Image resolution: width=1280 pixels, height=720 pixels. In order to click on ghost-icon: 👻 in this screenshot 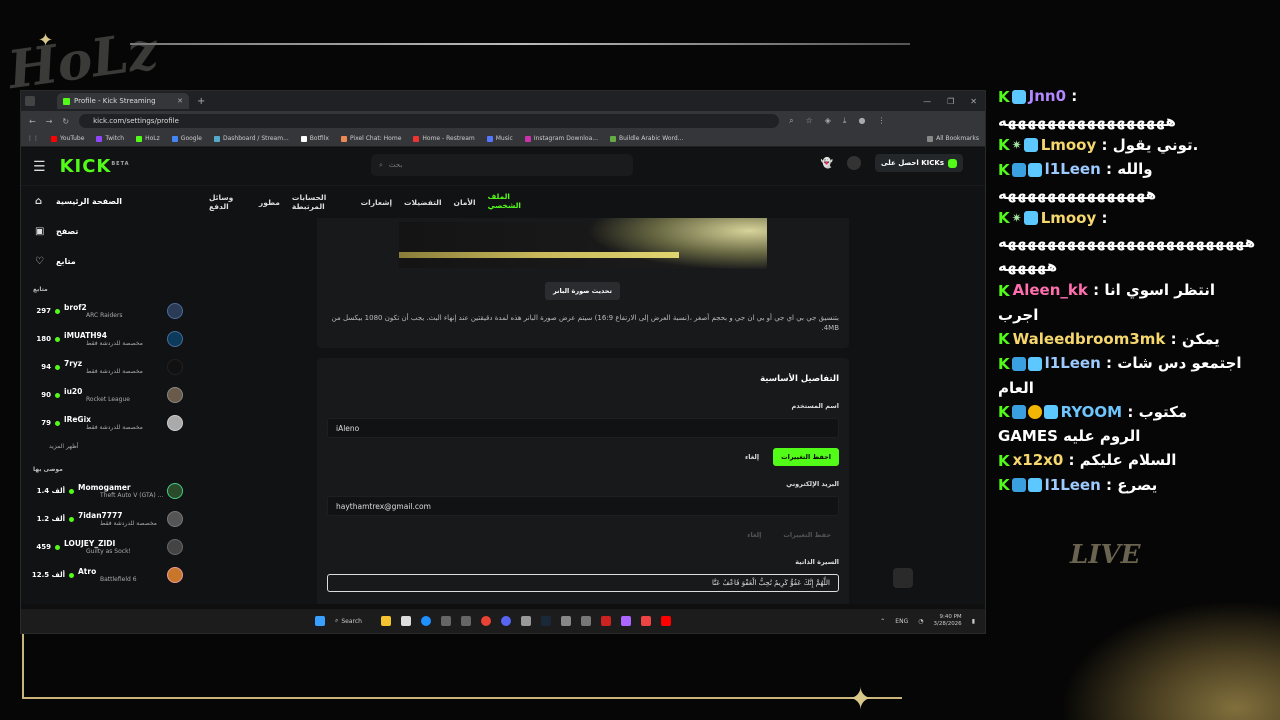, I will do `click(827, 163)`.